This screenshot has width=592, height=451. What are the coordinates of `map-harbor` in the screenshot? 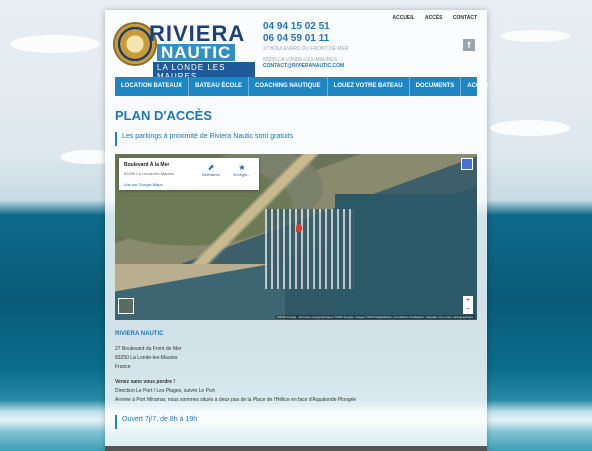 It's located at (310, 249).